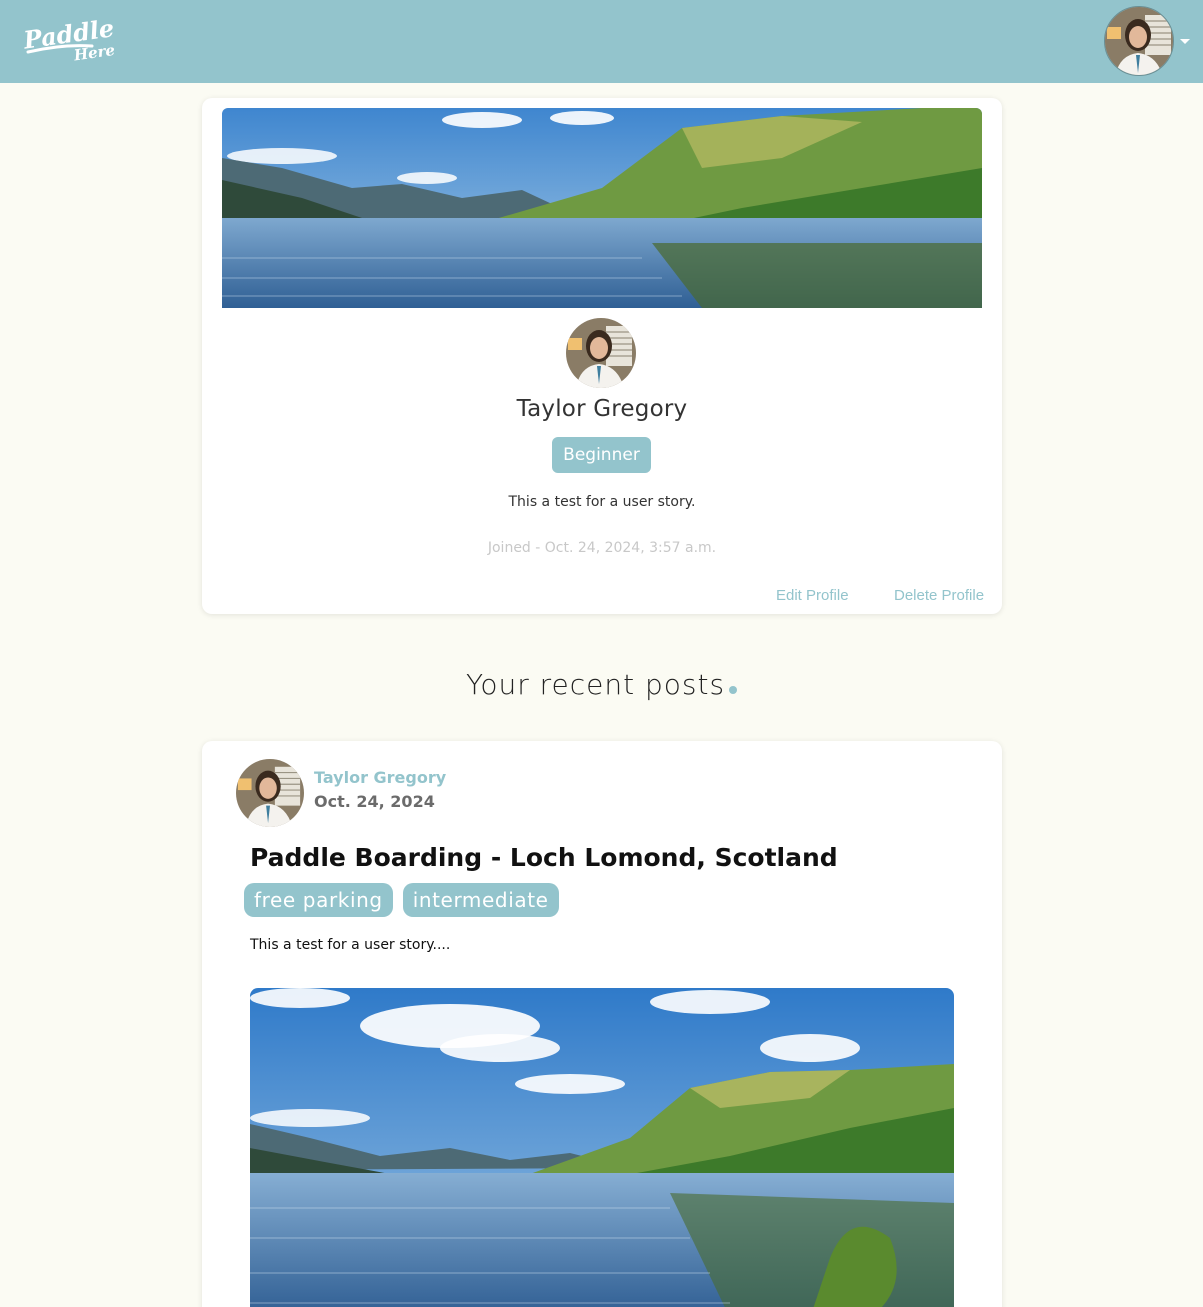  Describe the element at coordinates (939, 595) in the screenshot. I see `delete-profile-link: Delete Profile` at that location.